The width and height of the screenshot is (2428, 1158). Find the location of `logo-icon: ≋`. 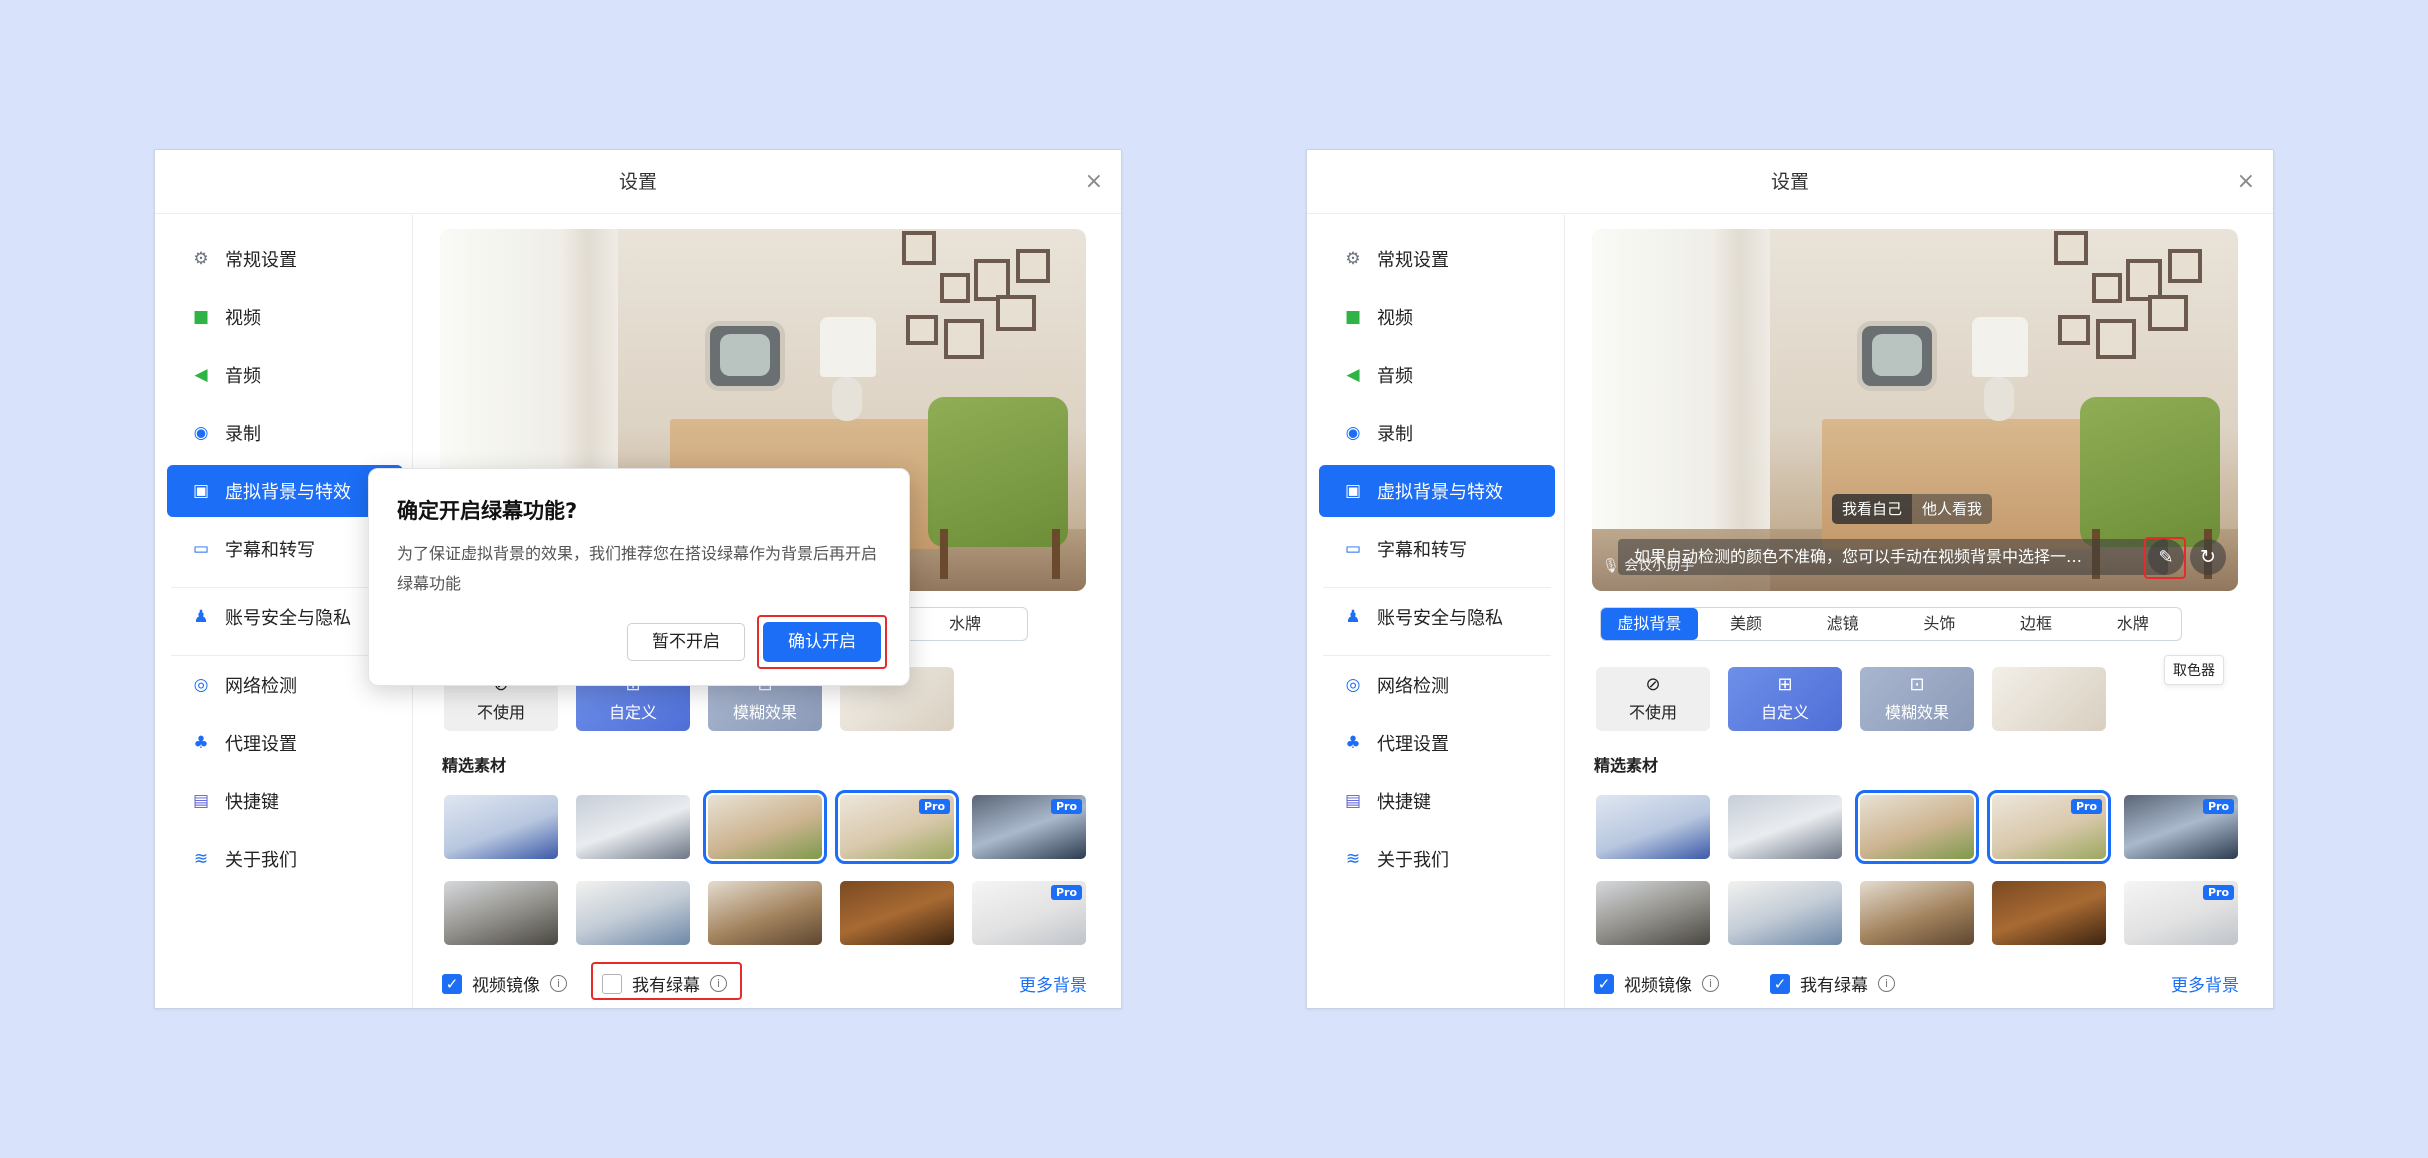

logo-icon: ≋ is located at coordinates (201, 859).